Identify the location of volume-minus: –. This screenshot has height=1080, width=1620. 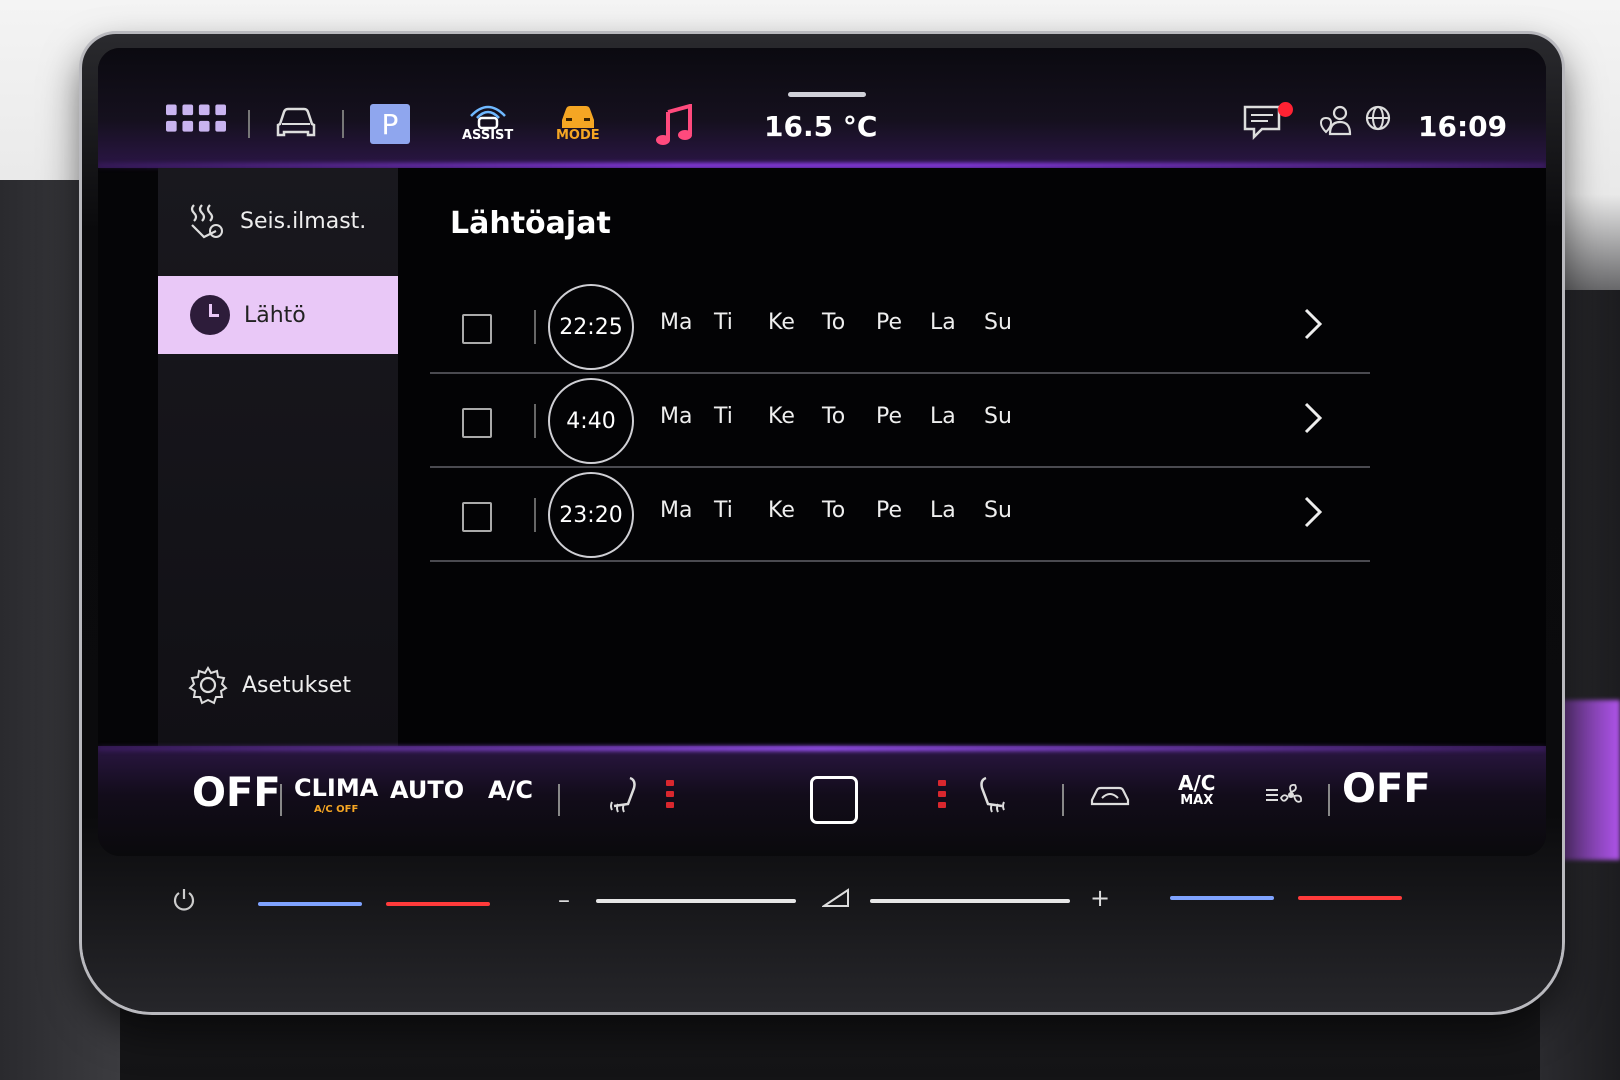
(564, 900).